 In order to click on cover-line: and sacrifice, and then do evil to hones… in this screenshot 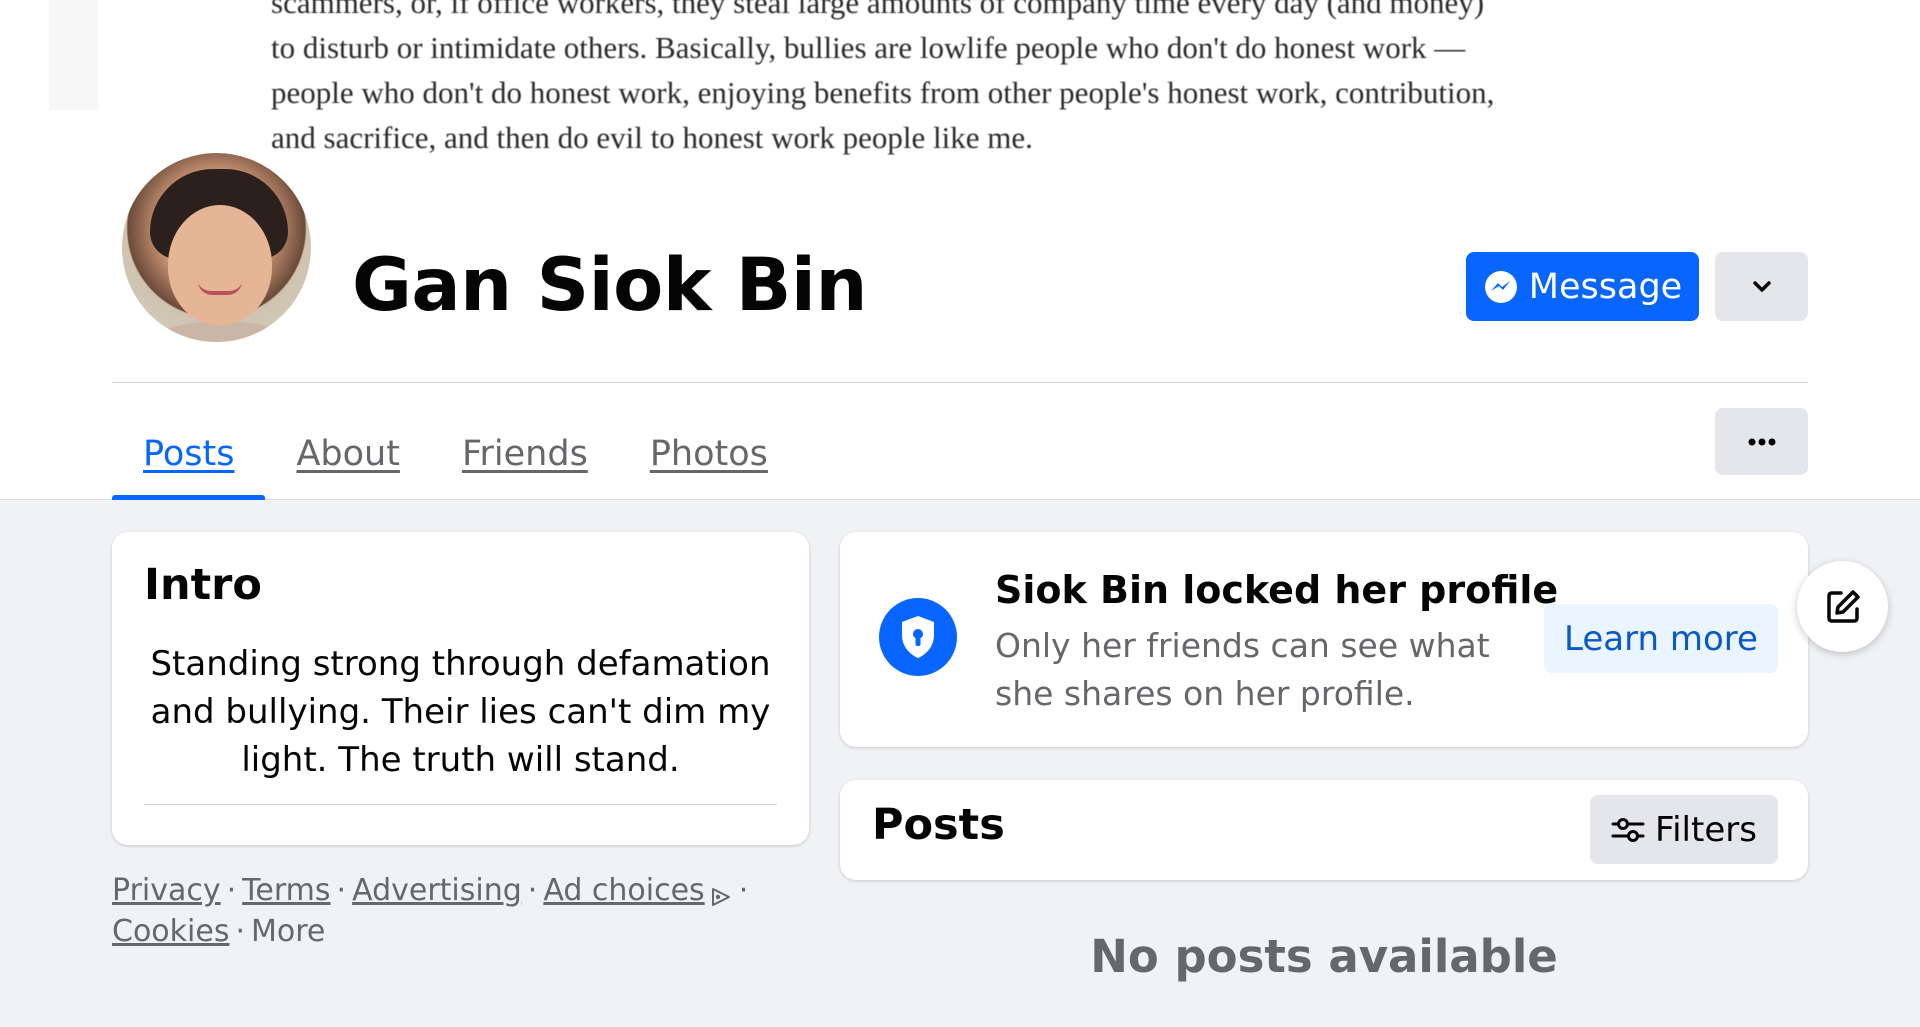, I will do `click(652, 137)`.